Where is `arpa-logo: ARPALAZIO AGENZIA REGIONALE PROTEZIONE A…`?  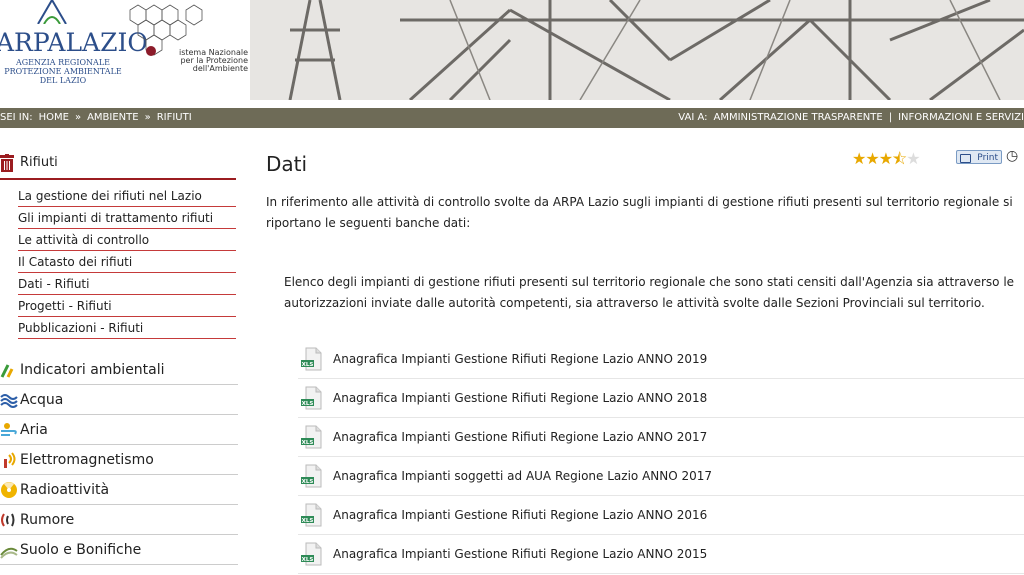 arpa-logo: ARPALAZIO AGENZIA REGIONALE PROTEZIONE A… is located at coordinates (125, 50).